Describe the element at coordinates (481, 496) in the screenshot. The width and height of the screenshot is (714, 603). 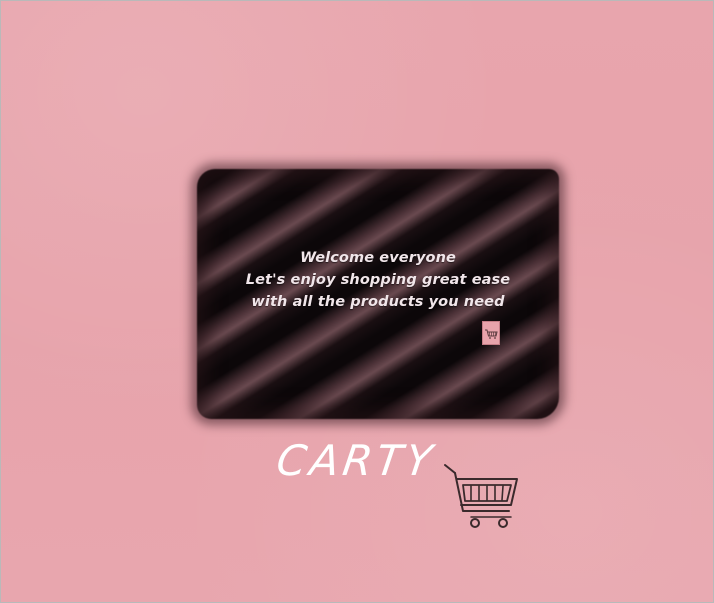
I see `shopping-cart-icon` at that location.